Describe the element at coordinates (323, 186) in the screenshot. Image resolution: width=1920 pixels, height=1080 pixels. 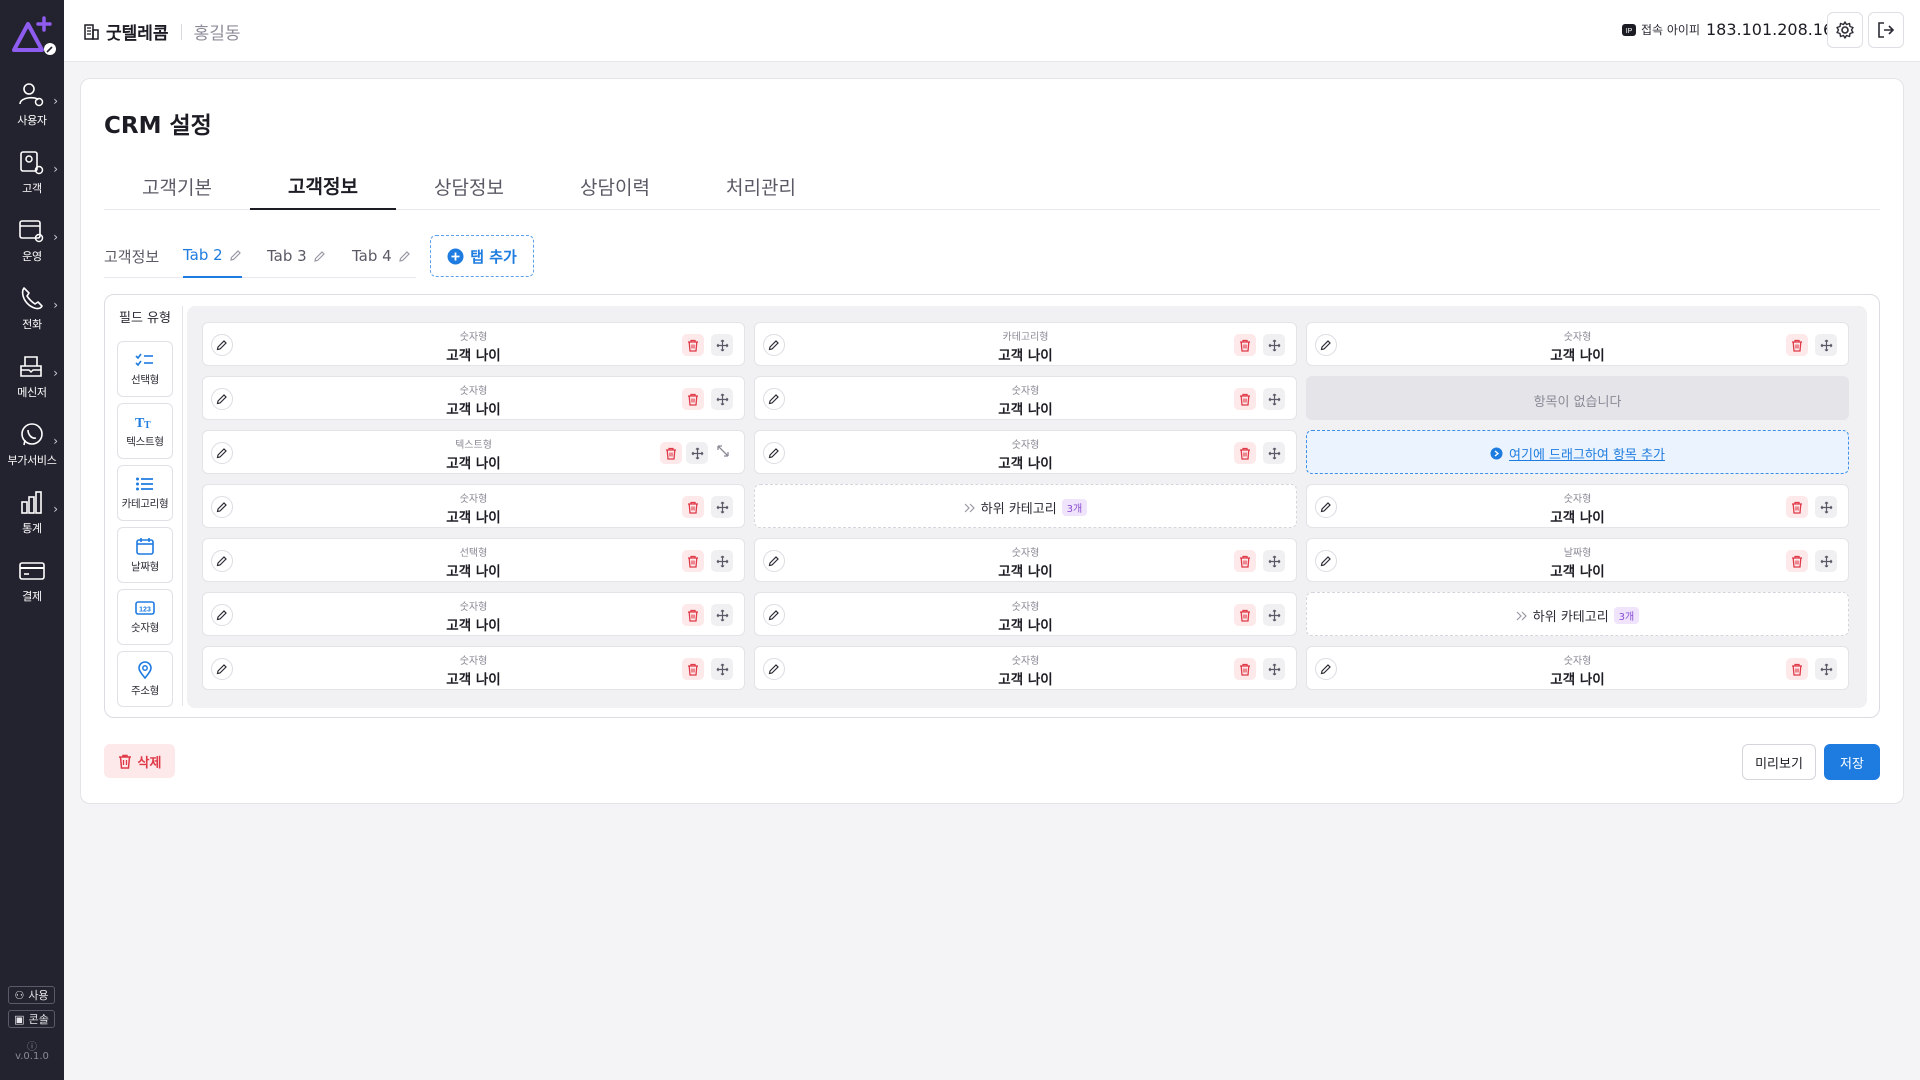
I see `tab-customer-info: 고객정보` at that location.